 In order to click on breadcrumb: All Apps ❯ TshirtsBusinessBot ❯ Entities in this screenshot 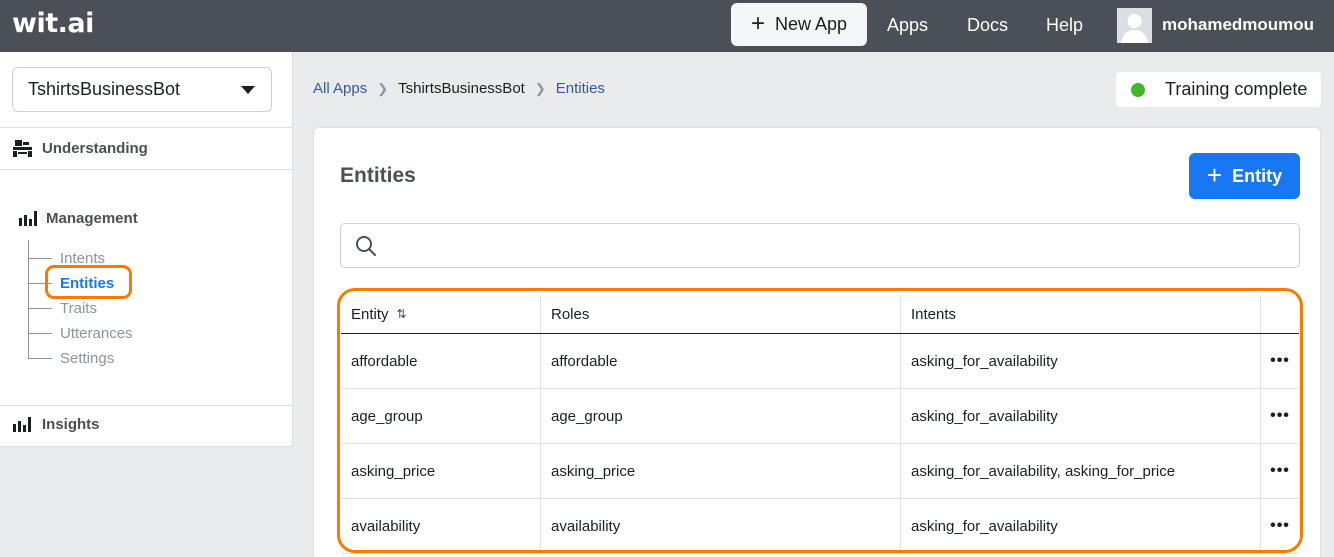, I will do `click(459, 88)`.